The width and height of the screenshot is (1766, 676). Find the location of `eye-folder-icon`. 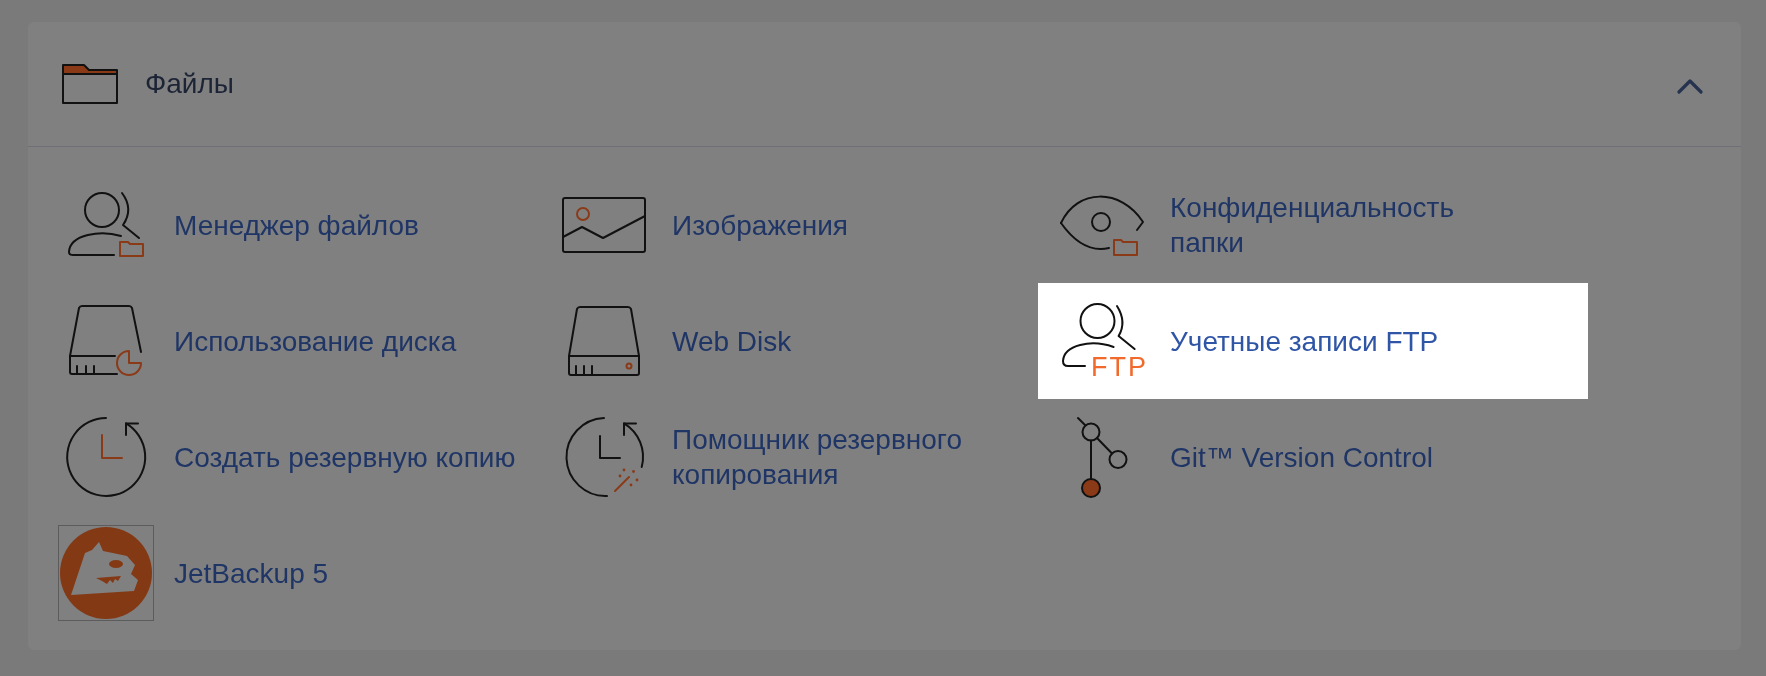

eye-folder-icon is located at coordinates (1102, 225).